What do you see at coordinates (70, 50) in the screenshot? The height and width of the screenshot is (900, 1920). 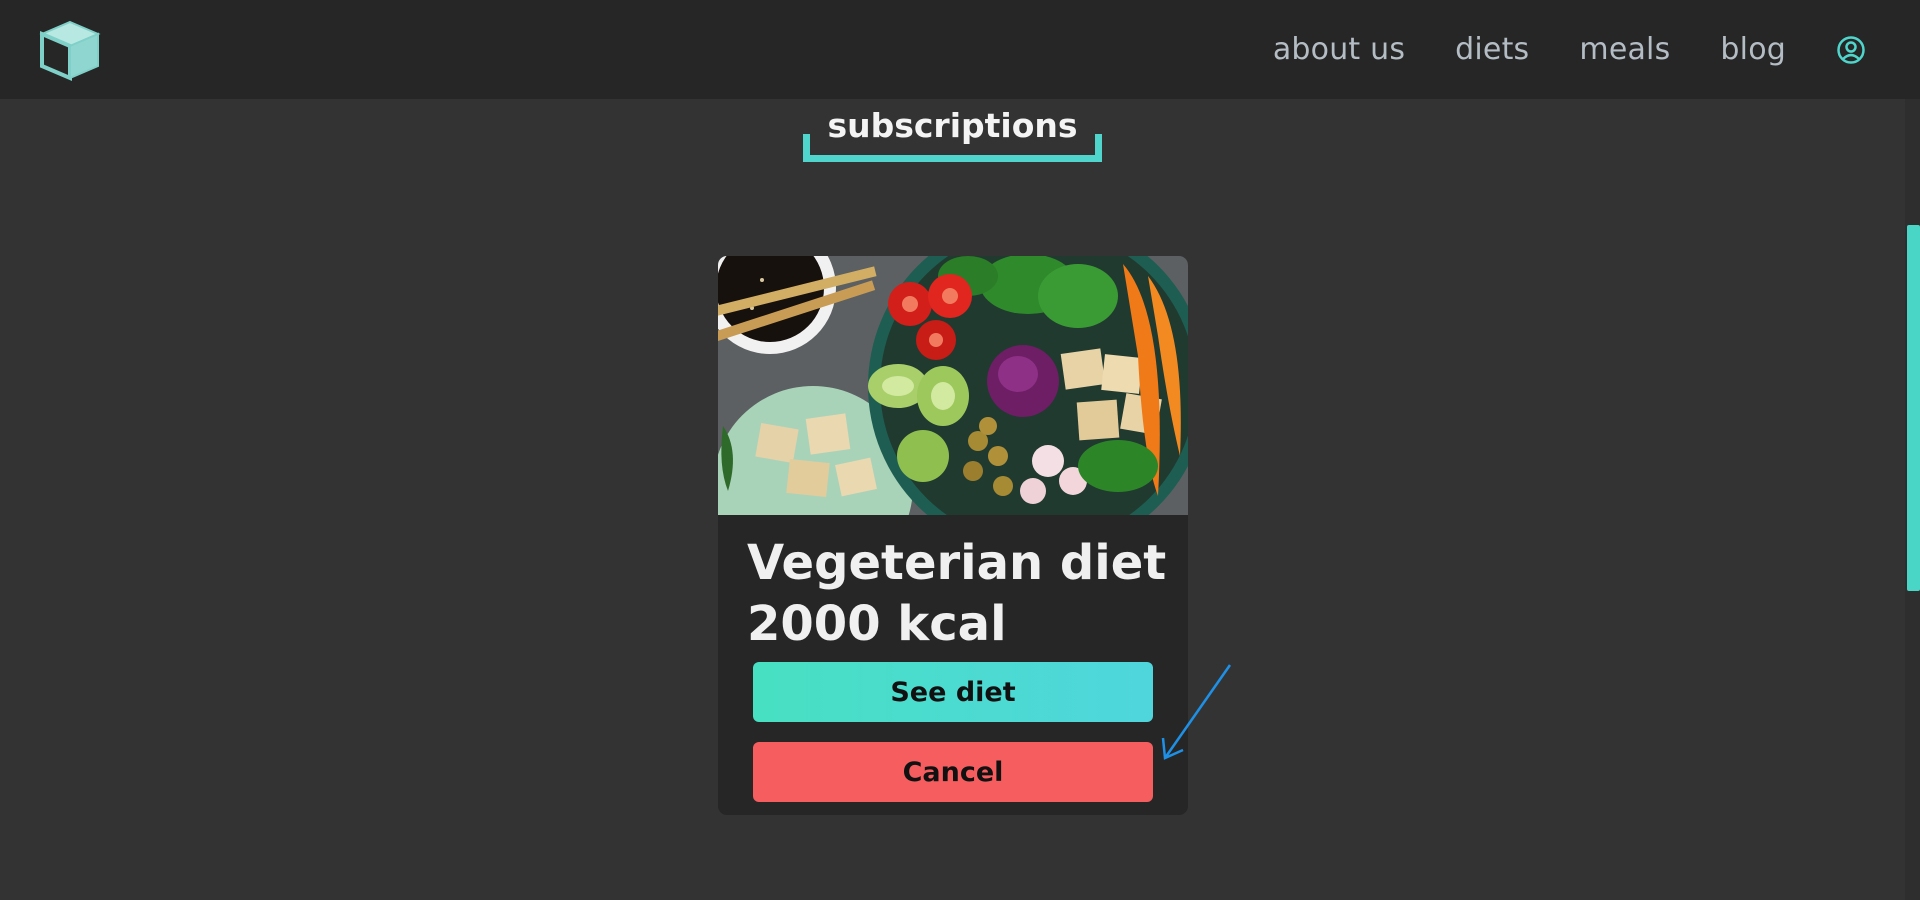 I see `cube-icon` at bounding box center [70, 50].